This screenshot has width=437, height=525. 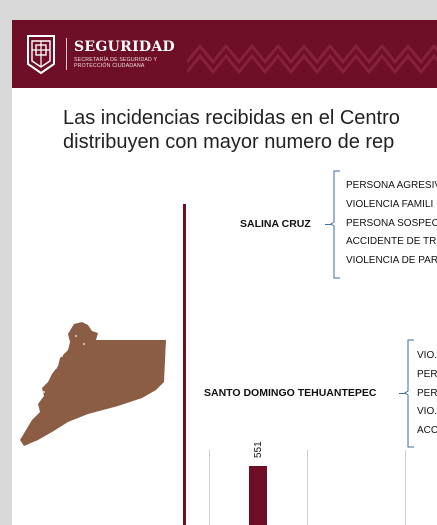 What do you see at coordinates (275, 224) in the screenshot?
I see `city-label-salina-cruz: SALINA CRUZ` at bounding box center [275, 224].